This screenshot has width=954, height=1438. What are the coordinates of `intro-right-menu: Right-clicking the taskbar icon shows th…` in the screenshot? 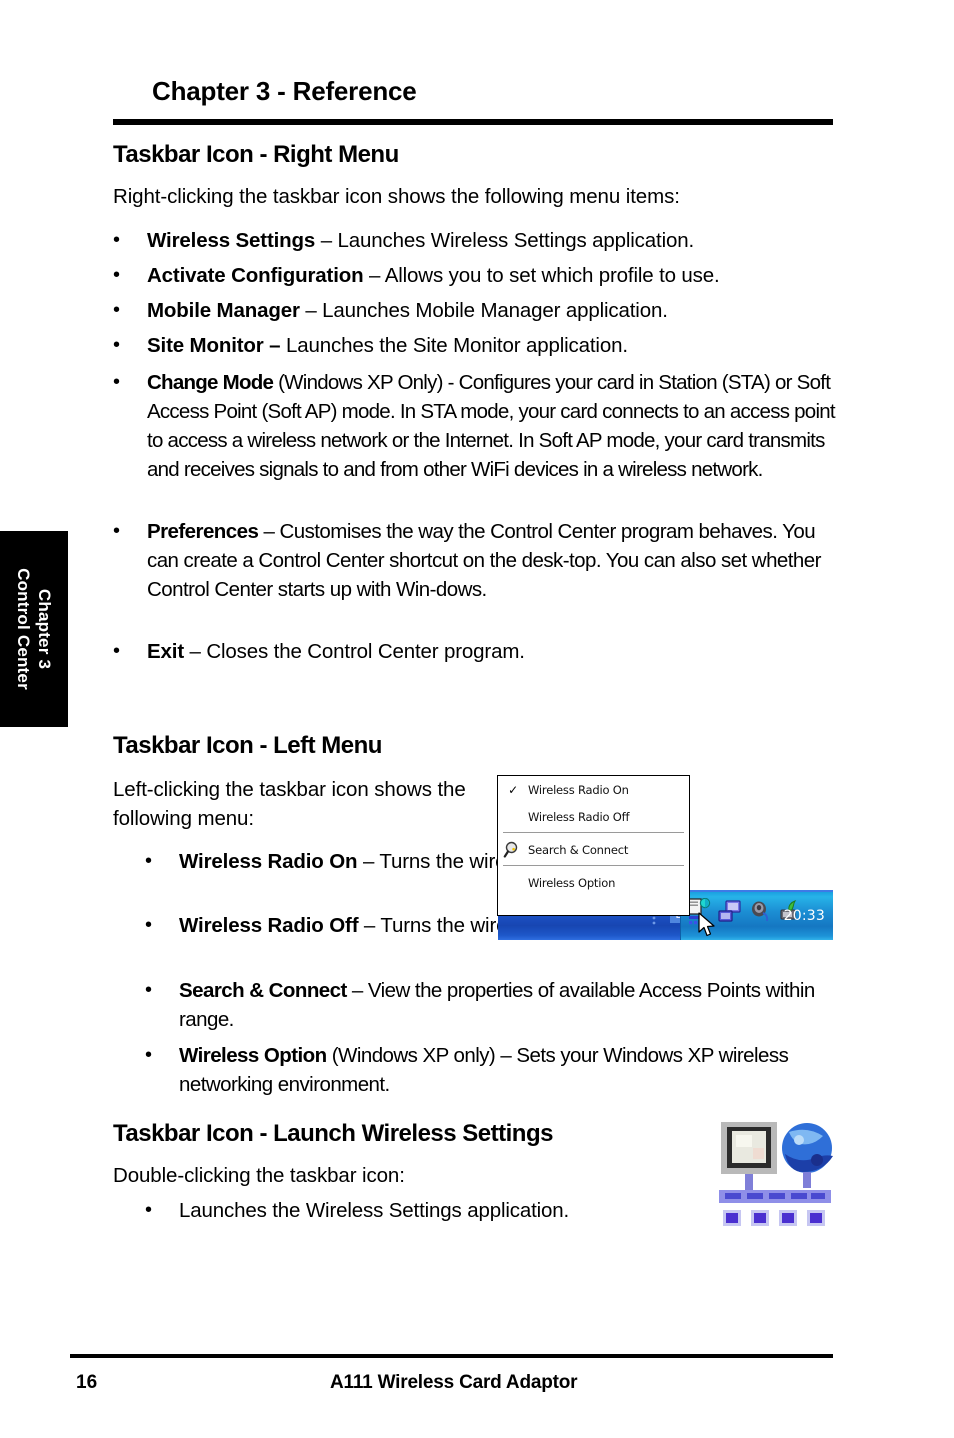 It's located at (396, 196).